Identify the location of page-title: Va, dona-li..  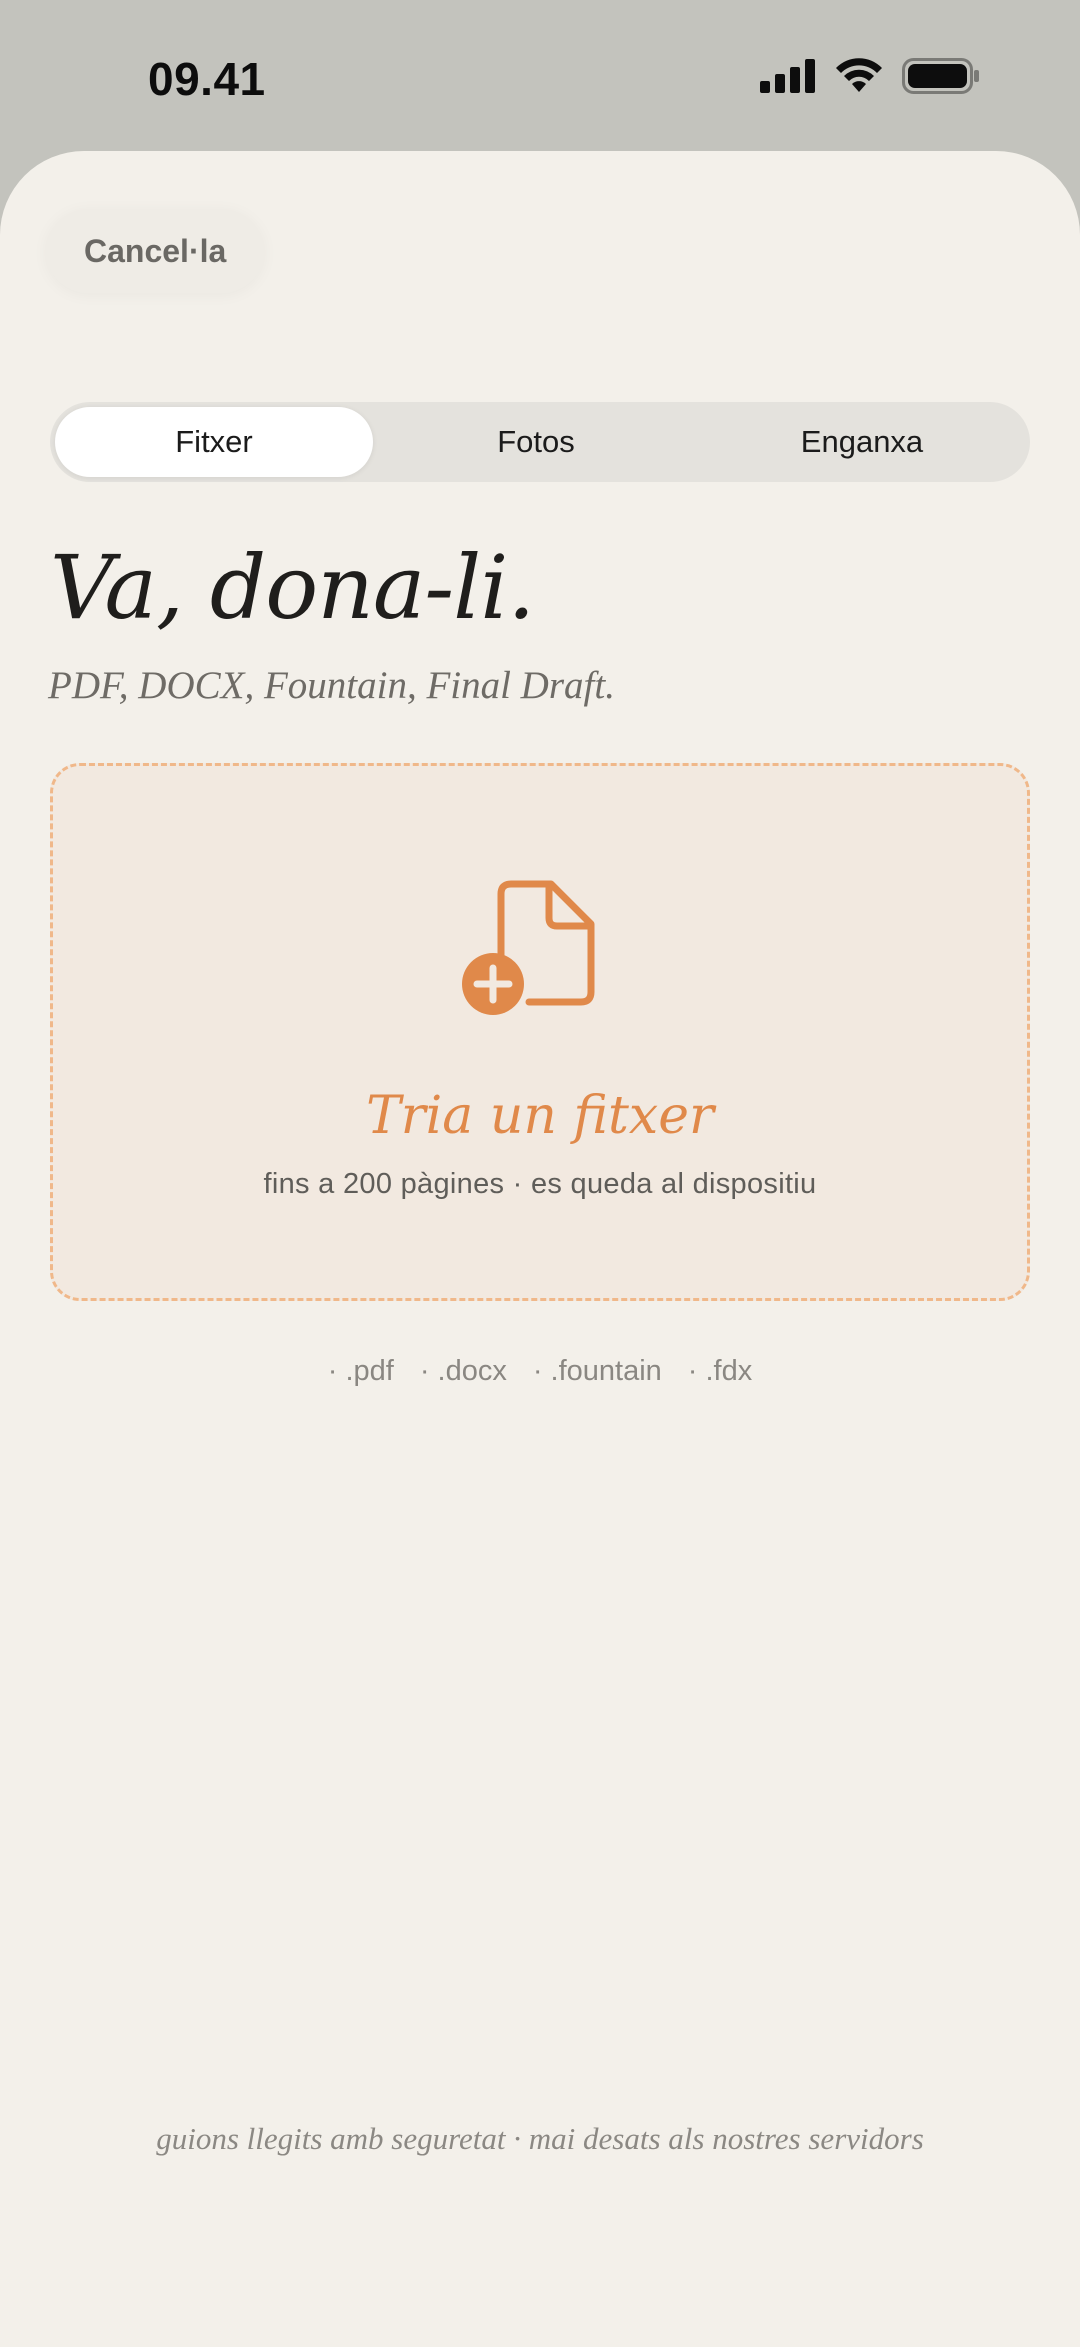
(292, 587).